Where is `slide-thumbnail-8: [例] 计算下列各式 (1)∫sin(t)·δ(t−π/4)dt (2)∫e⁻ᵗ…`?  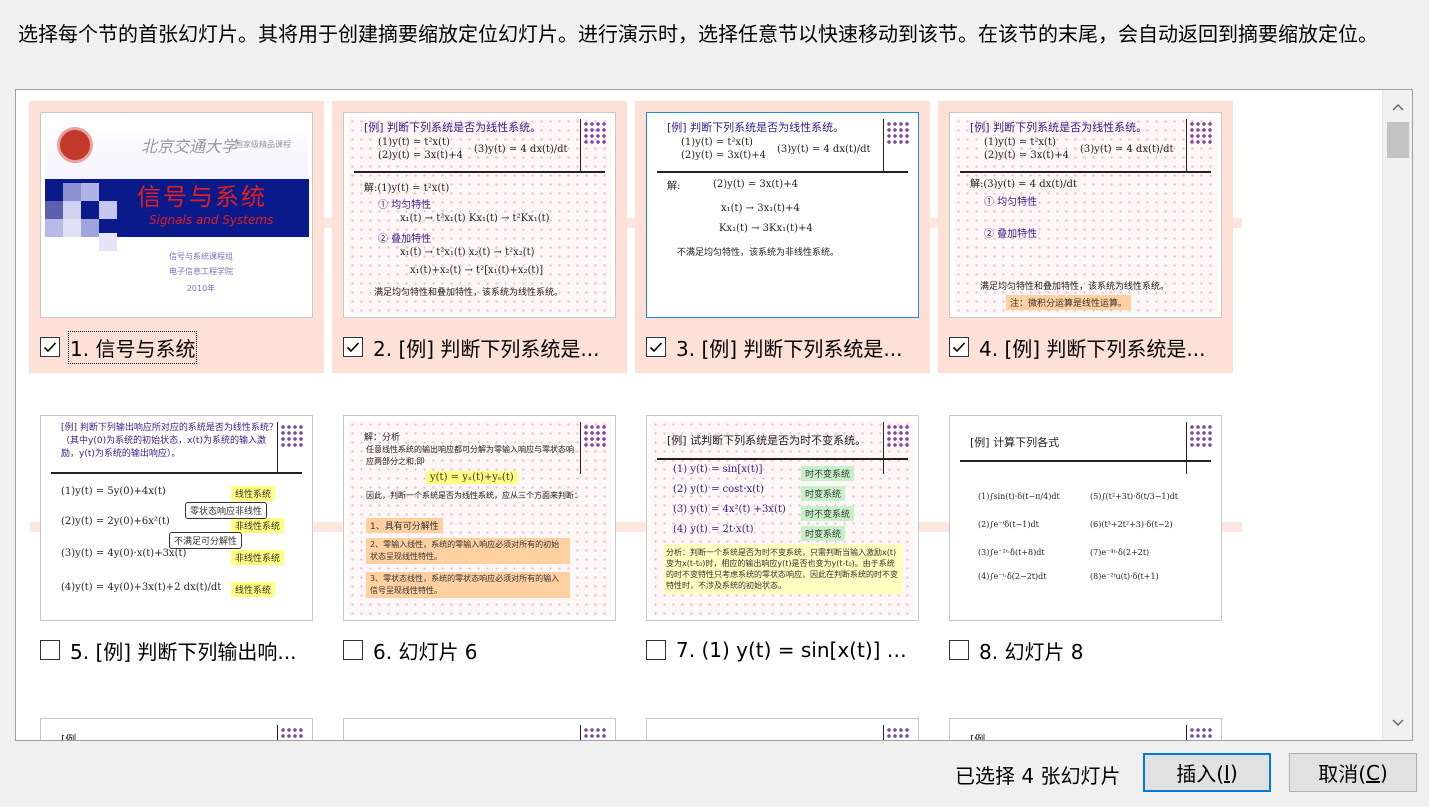 slide-thumbnail-8: [例] 计算下列各式 (1)∫sin(t)·δ(t−π/4)dt (2)∫e⁻ᵗ… is located at coordinates (1085, 518).